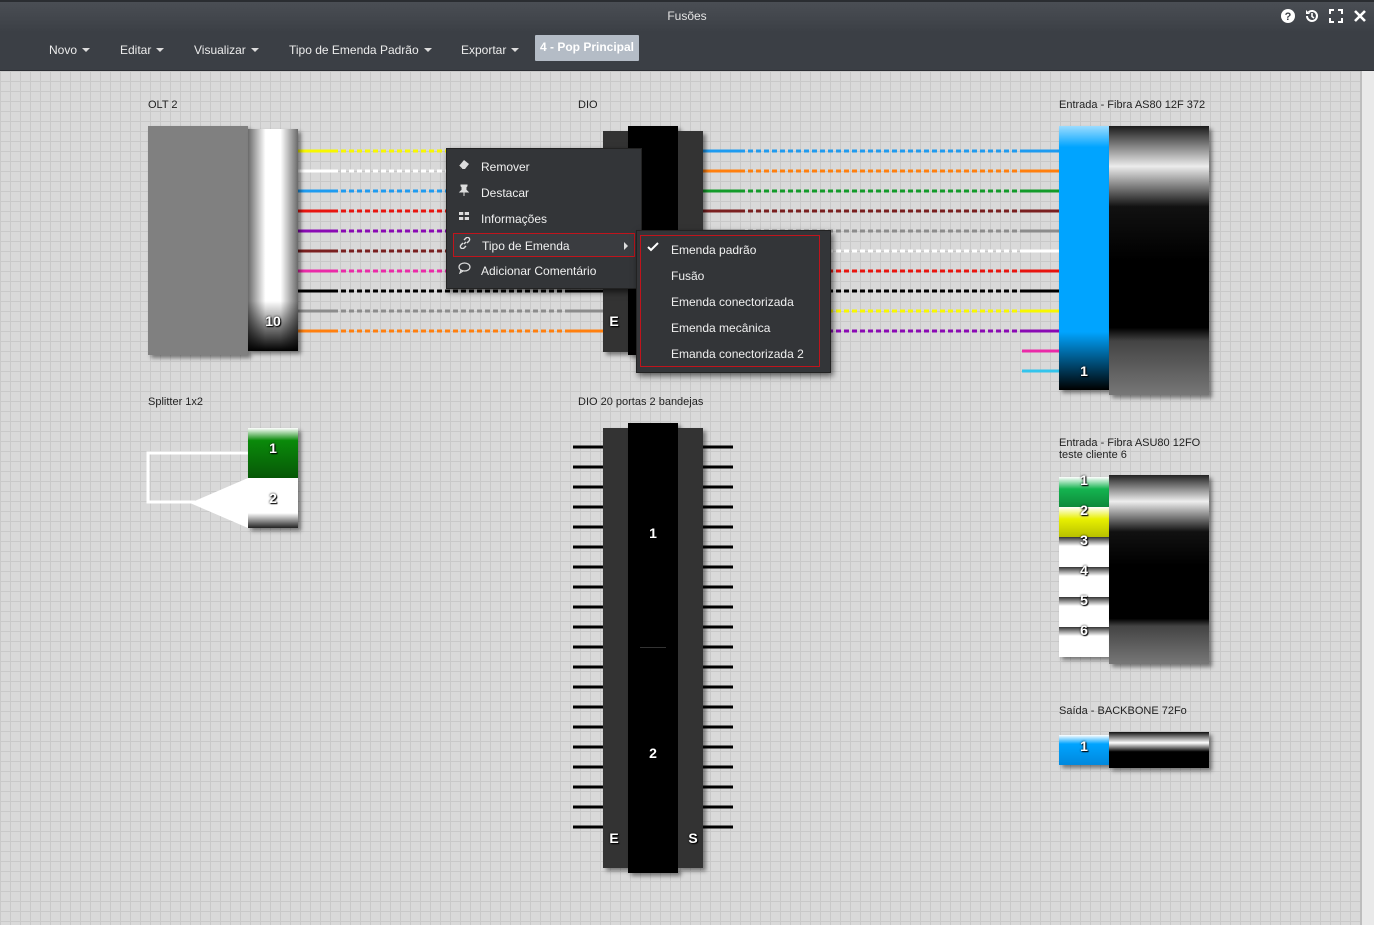 This screenshot has width=1374, height=925. I want to click on ctx-tipo-emenda: Tipo de Emenda, so click(544, 245).